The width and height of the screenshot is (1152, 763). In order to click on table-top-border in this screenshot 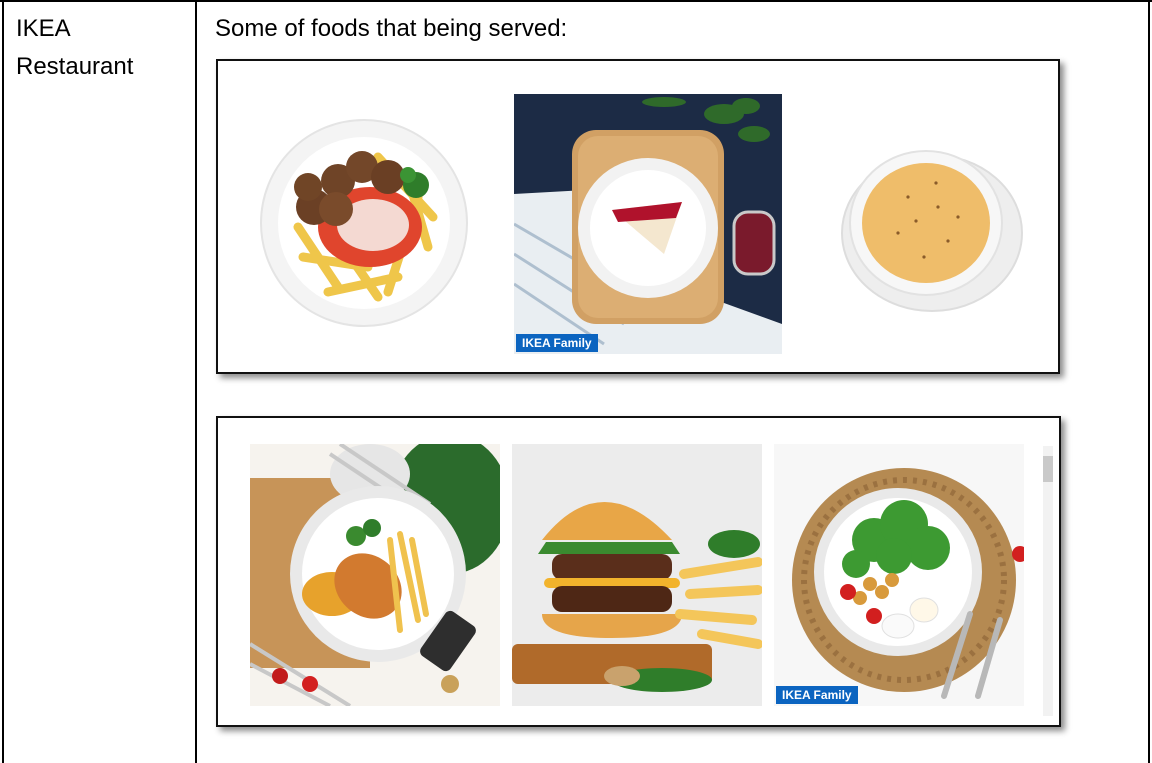, I will do `click(576, 1)`.